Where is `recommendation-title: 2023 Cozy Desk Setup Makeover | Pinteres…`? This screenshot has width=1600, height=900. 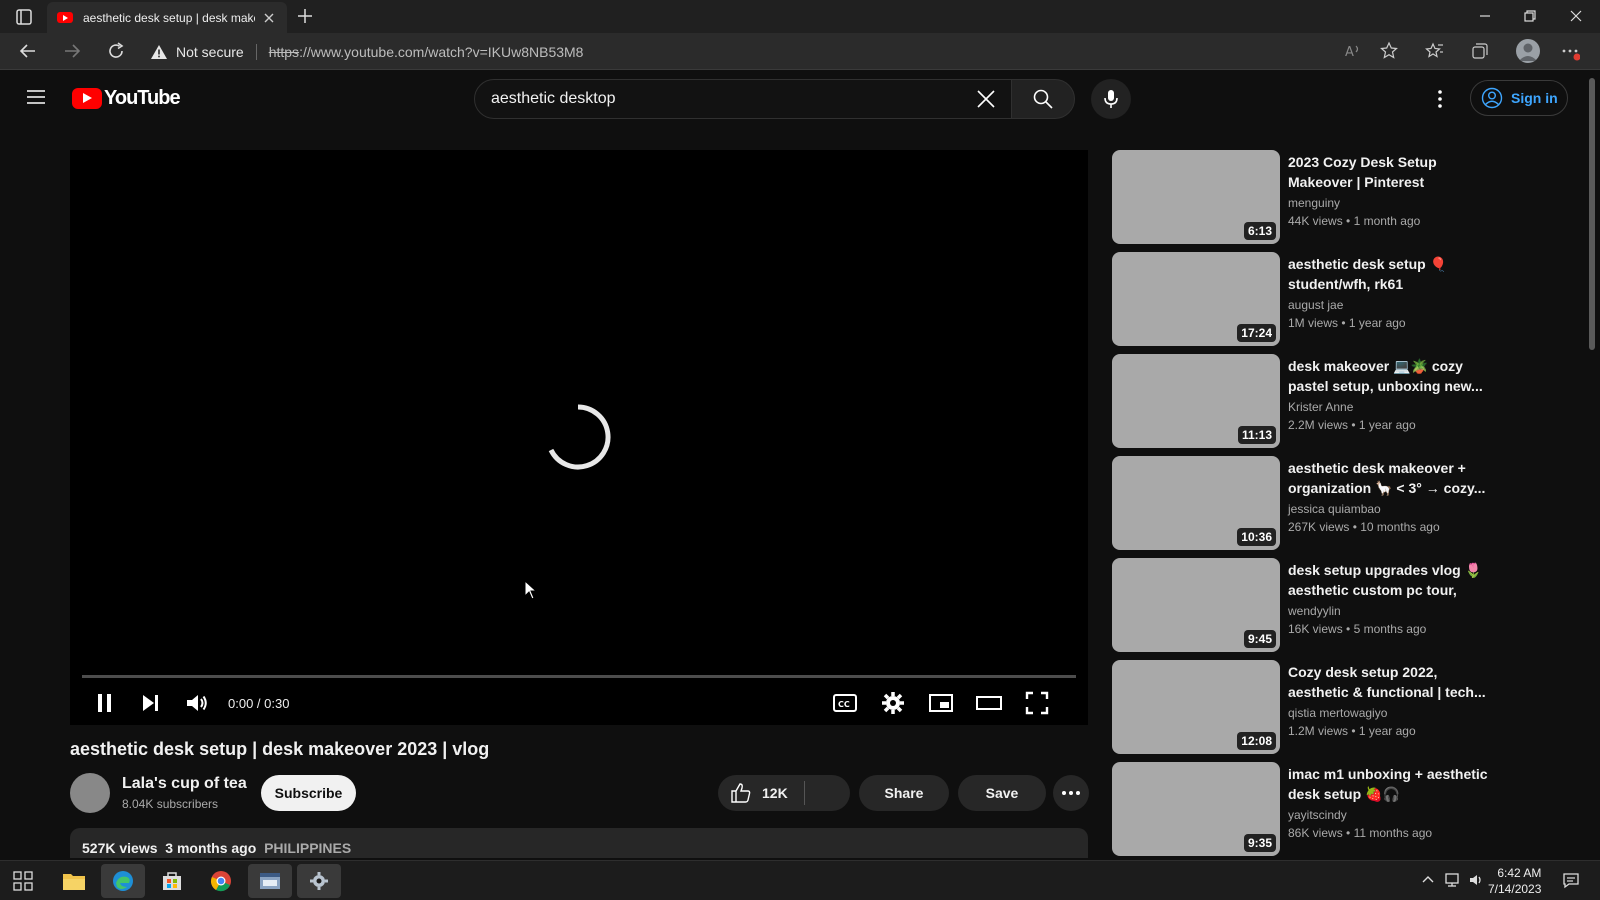 recommendation-title: 2023 Cozy Desk Setup Makeover | Pinteres… is located at coordinates (1388, 172).